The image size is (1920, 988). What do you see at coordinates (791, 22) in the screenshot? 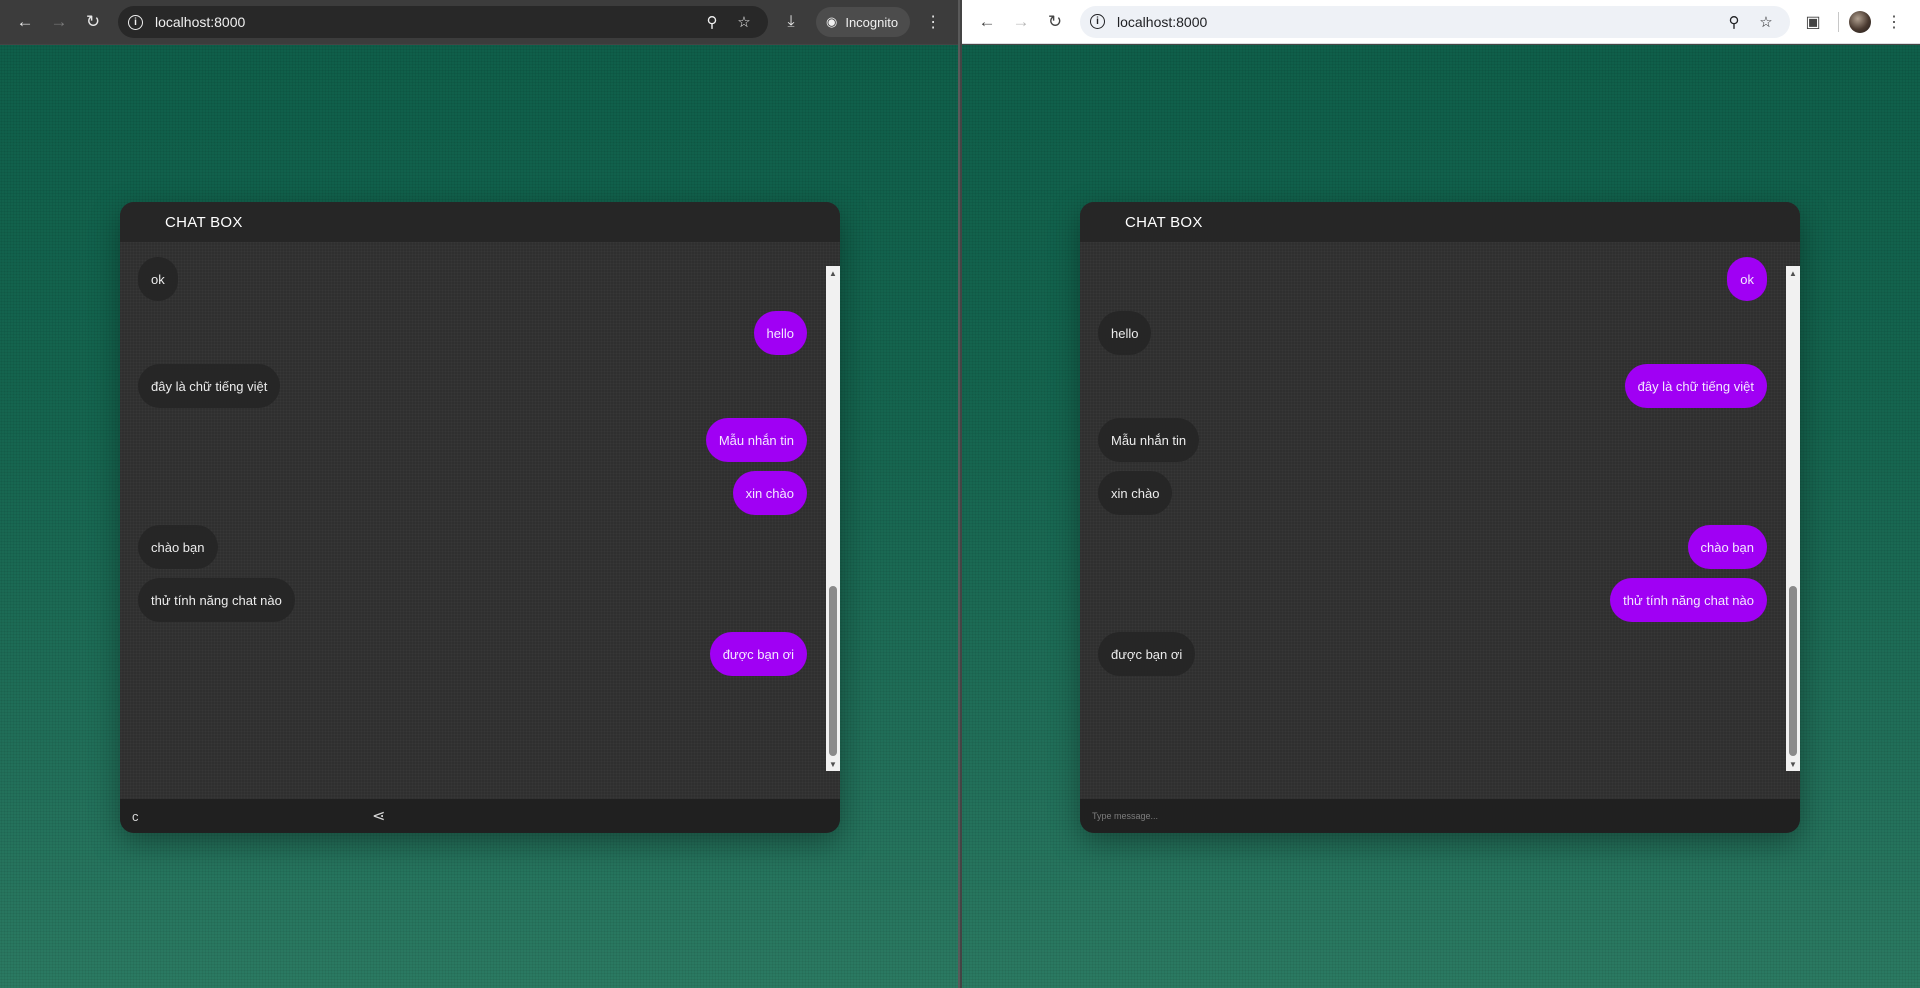
I see `download-icon: ⤓` at bounding box center [791, 22].